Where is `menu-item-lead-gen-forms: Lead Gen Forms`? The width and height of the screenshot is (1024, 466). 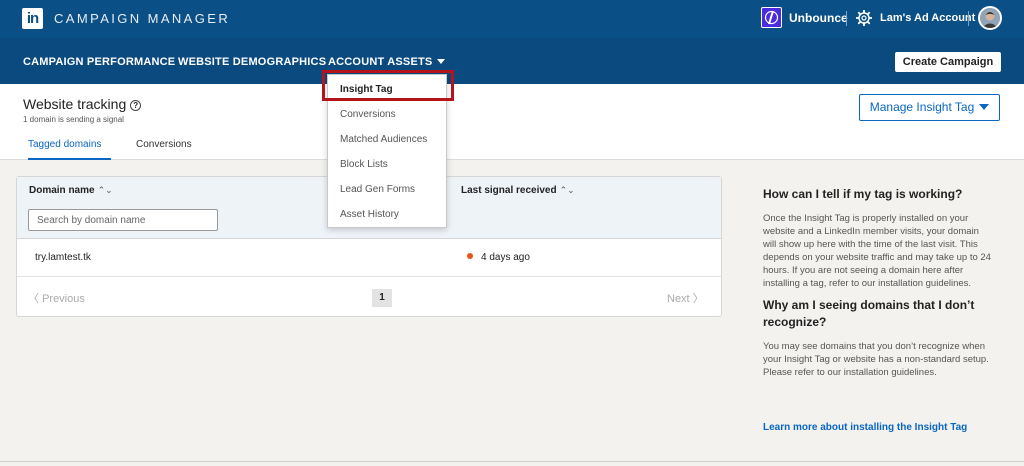 menu-item-lead-gen-forms: Lead Gen Forms is located at coordinates (377, 189).